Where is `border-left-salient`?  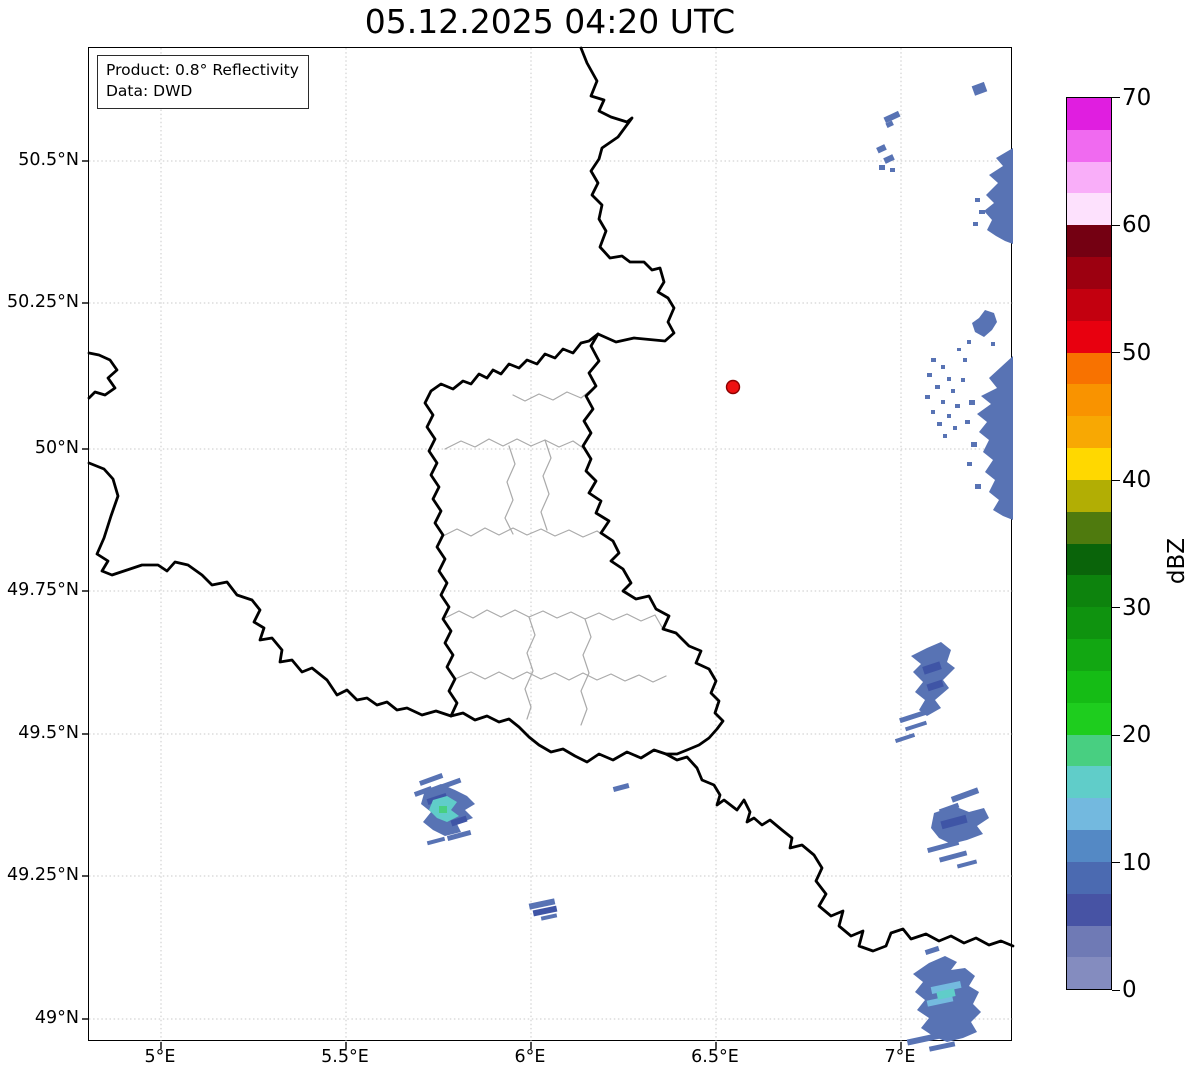 border-left-salient is located at coordinates (103, 375).